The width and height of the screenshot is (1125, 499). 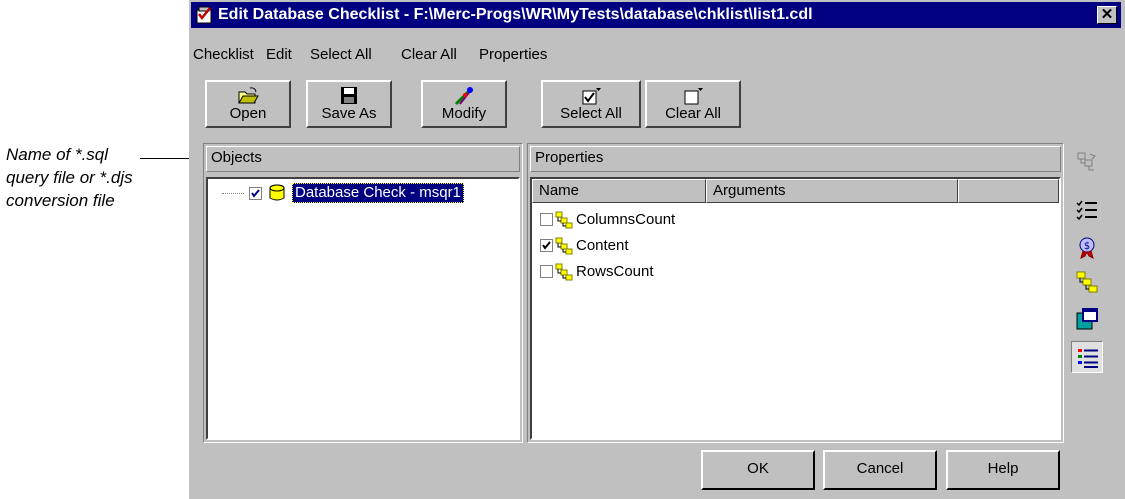 I want to click on close-button: ✕, so click(x=1107, y=15).